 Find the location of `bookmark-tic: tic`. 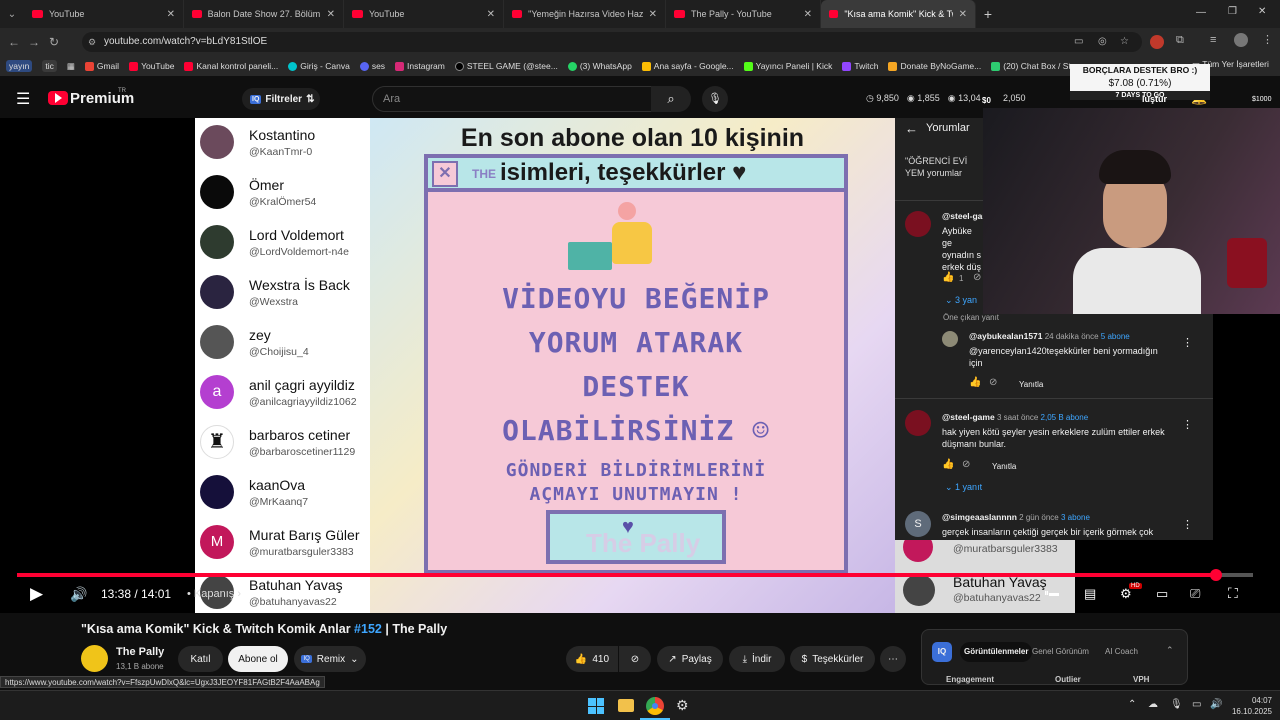

bookmark-tic: tic is located at coordinates (49, 66).